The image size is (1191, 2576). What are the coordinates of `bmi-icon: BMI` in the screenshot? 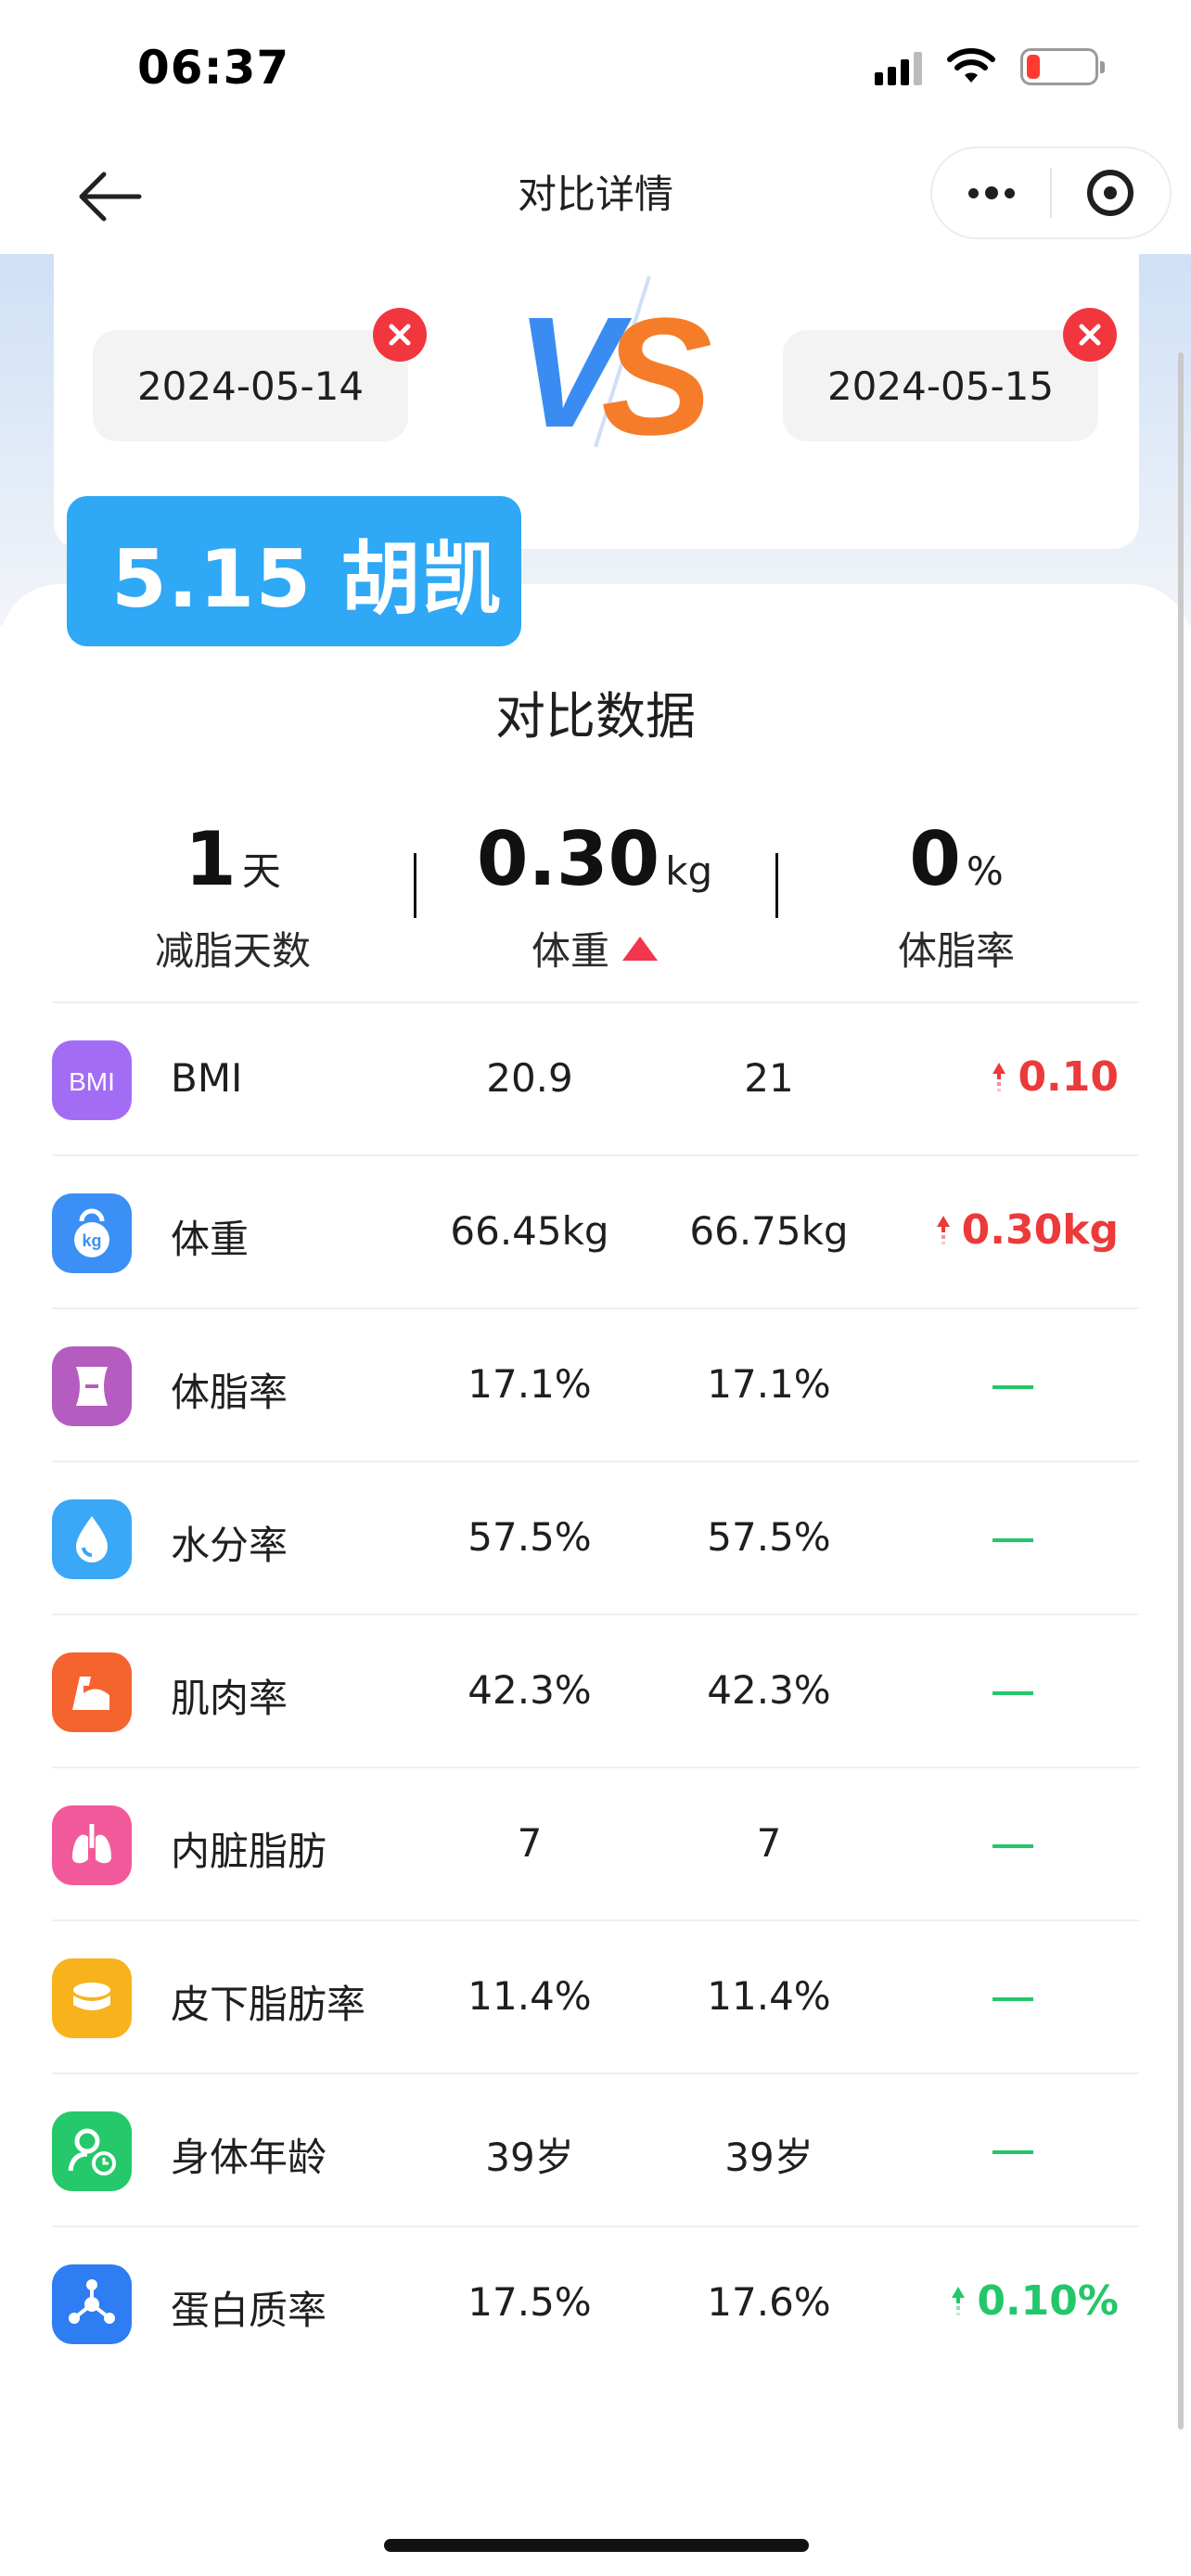 It's located at (92, 1080).